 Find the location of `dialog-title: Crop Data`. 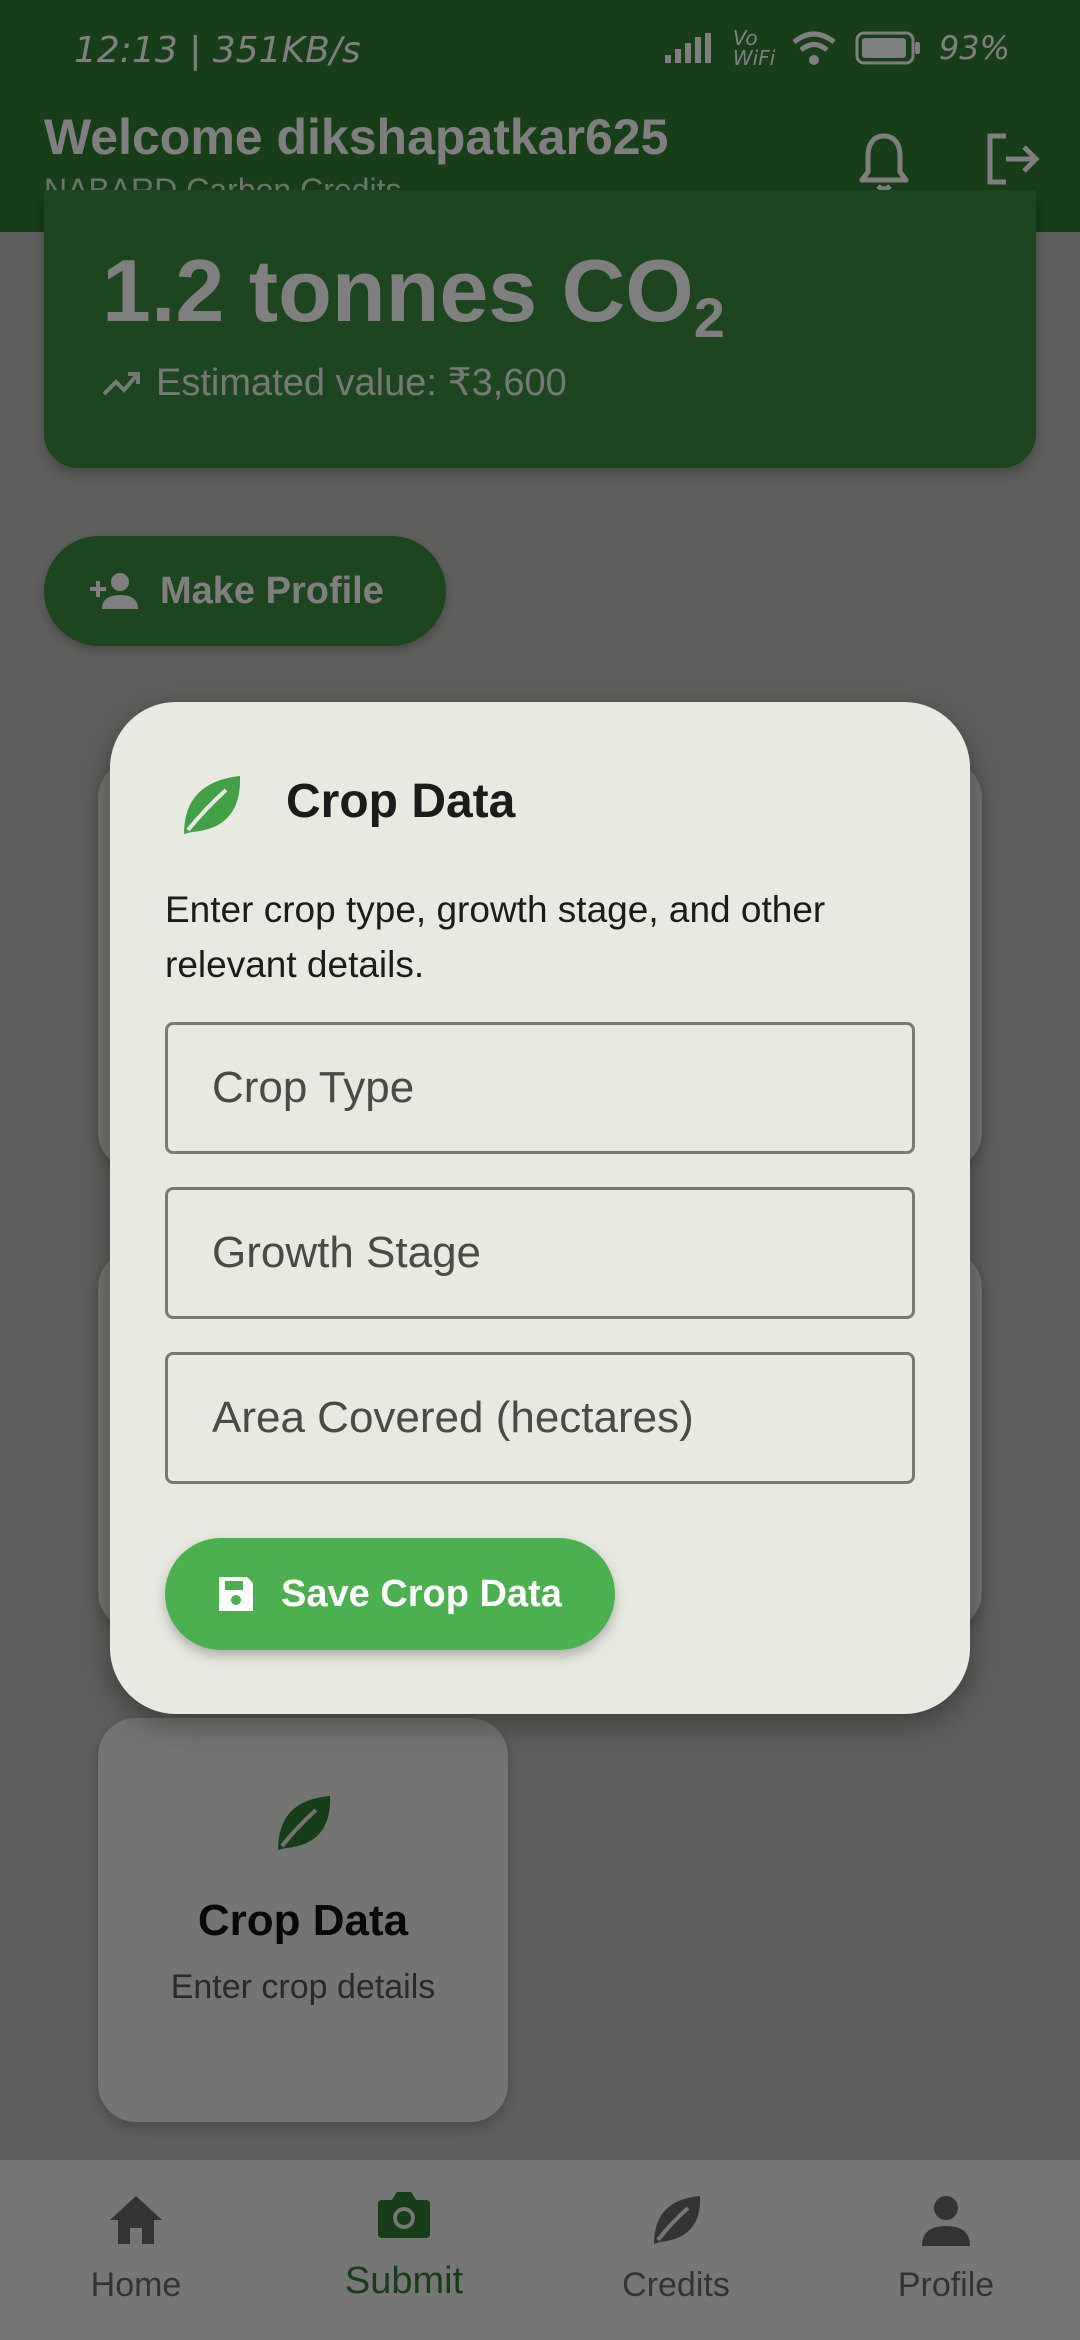

dialog-title: Crop Data is located at coordinates (401, 801).